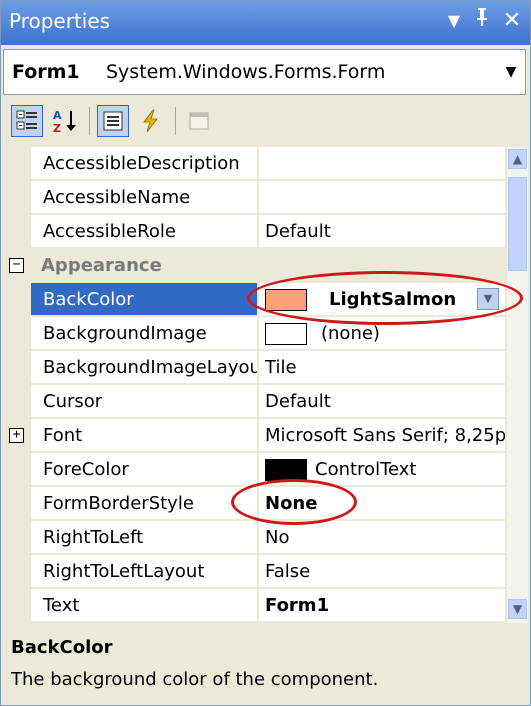  I want to click on property-value: Microsoft Sans Serif; 8,25pt, so click(382, 435).